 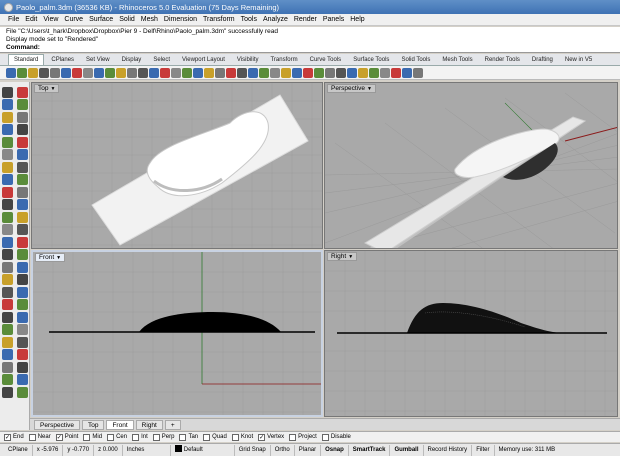 I want to click on menu-analyze: Analyze, so click(x=275, y=19).